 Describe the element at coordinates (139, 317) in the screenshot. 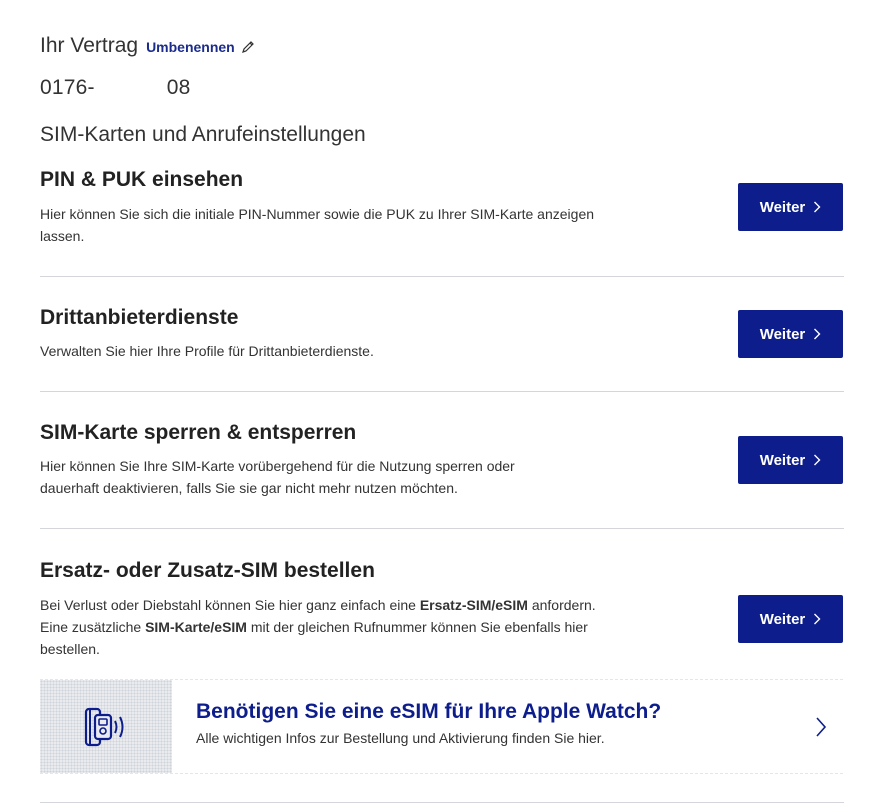

I see `third-party-title: Drittanbieterdienste` at that location.